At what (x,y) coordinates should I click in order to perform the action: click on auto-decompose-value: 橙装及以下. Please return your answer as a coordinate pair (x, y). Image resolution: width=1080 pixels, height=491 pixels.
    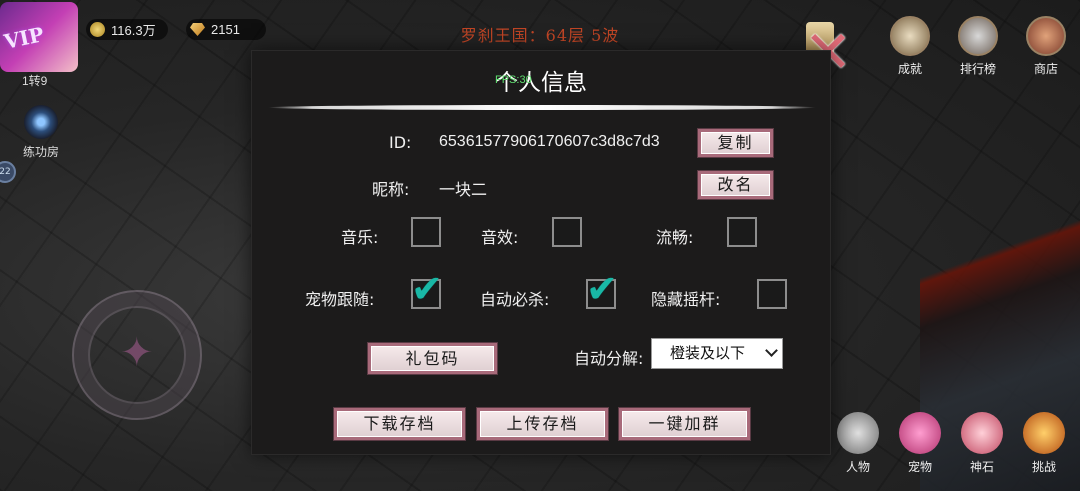
    Looking at the image, I should click on (708, 353).